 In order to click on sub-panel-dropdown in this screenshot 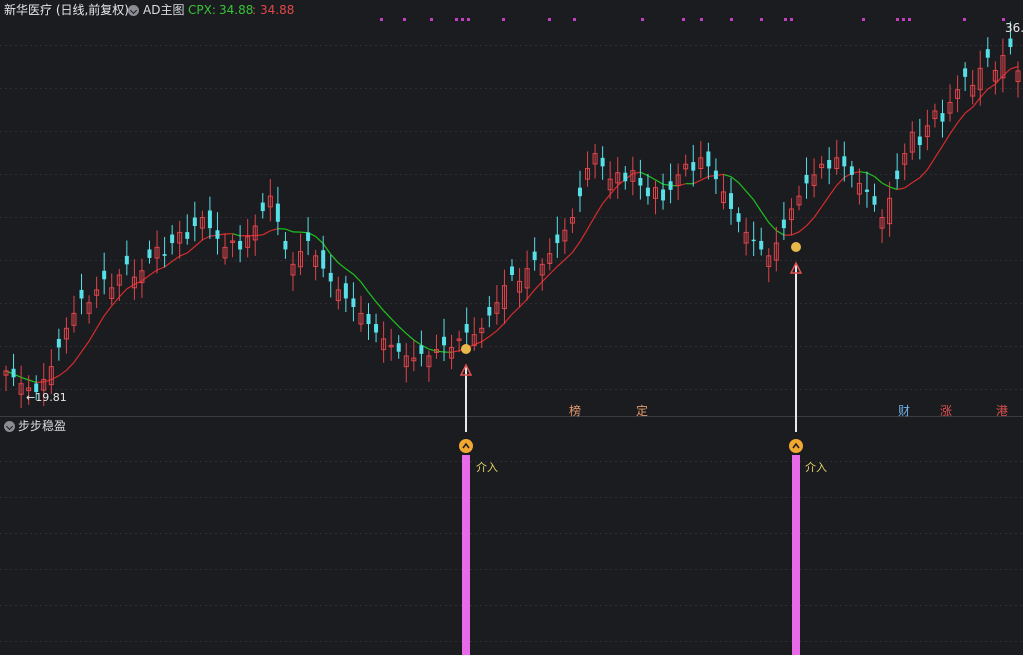, I will do `click(9, 426)`.